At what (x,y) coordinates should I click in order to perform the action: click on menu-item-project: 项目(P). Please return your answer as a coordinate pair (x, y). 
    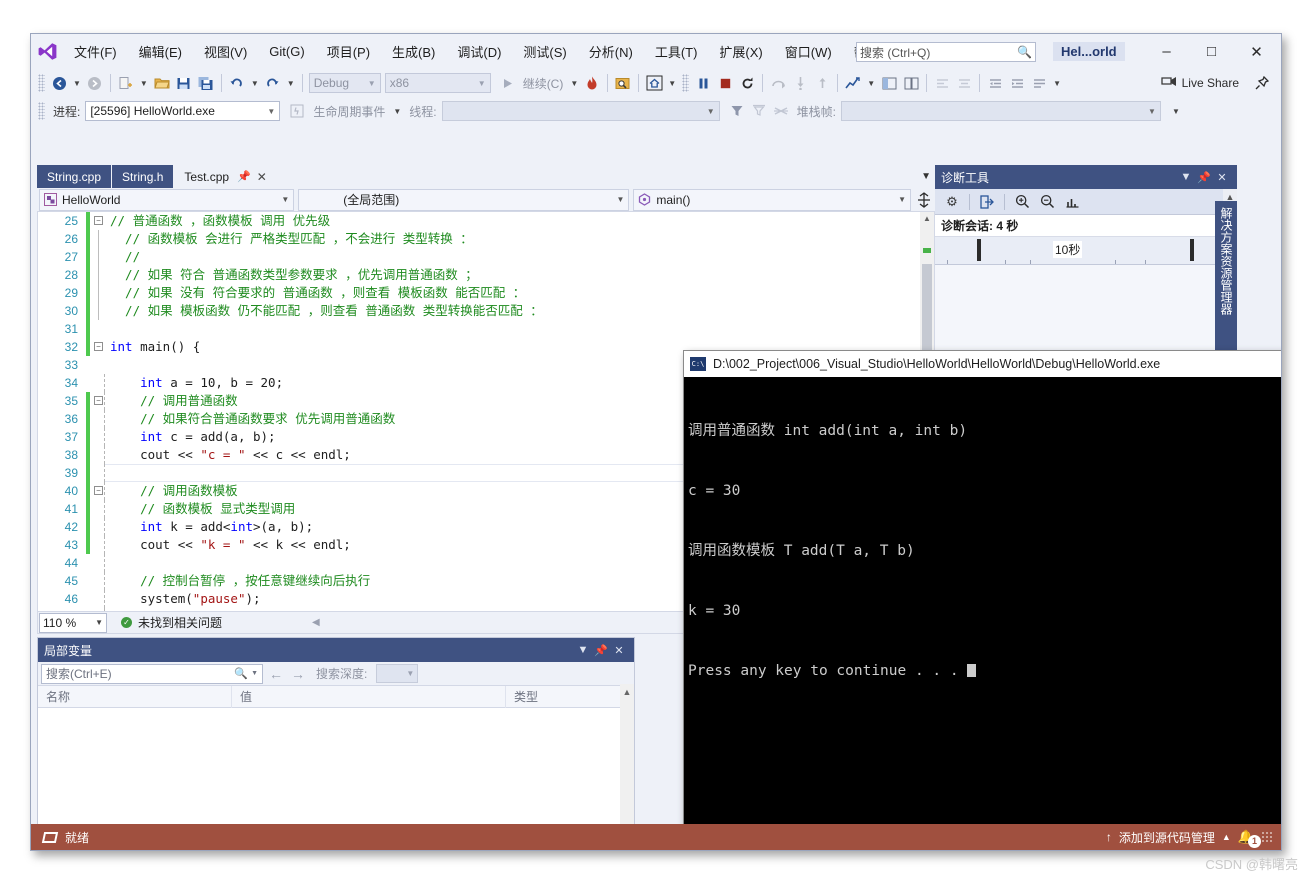
    Looking at the image, I should click on (348, 51).